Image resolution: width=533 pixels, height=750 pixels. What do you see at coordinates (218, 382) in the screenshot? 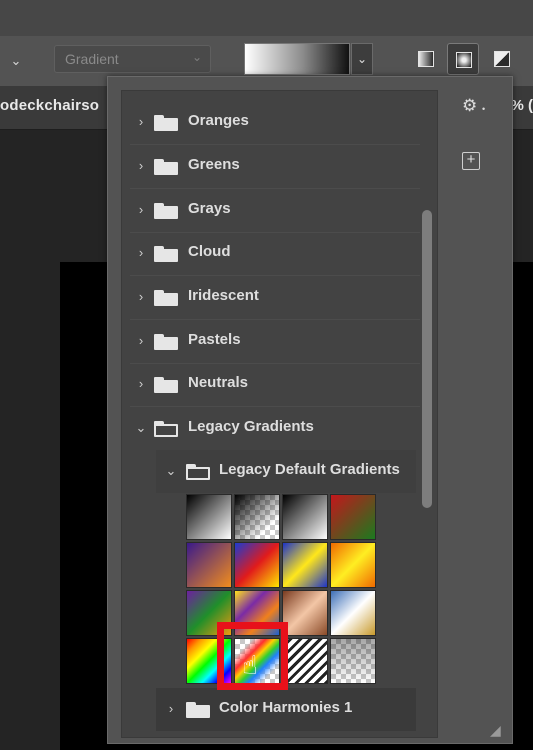
I see `preset-group-label: Neutrals` at bounding box center [218, 382].